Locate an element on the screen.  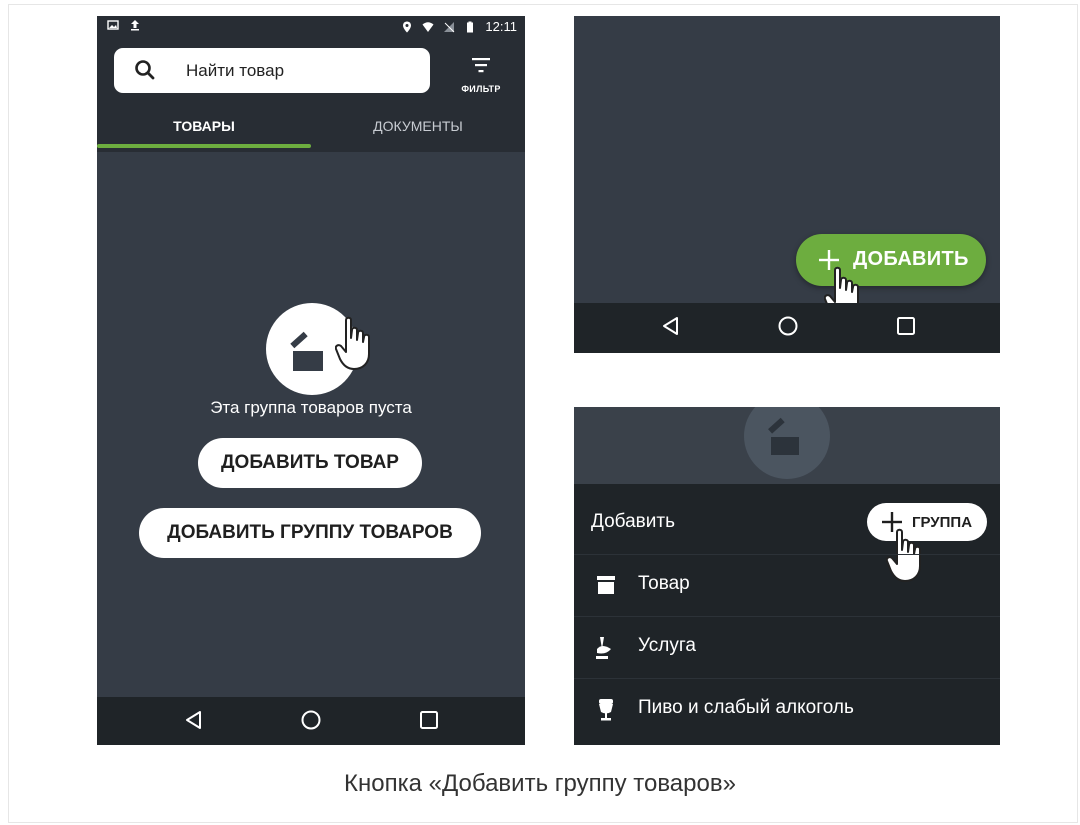
upload-notification-icon is located at coordinates (135, 25).